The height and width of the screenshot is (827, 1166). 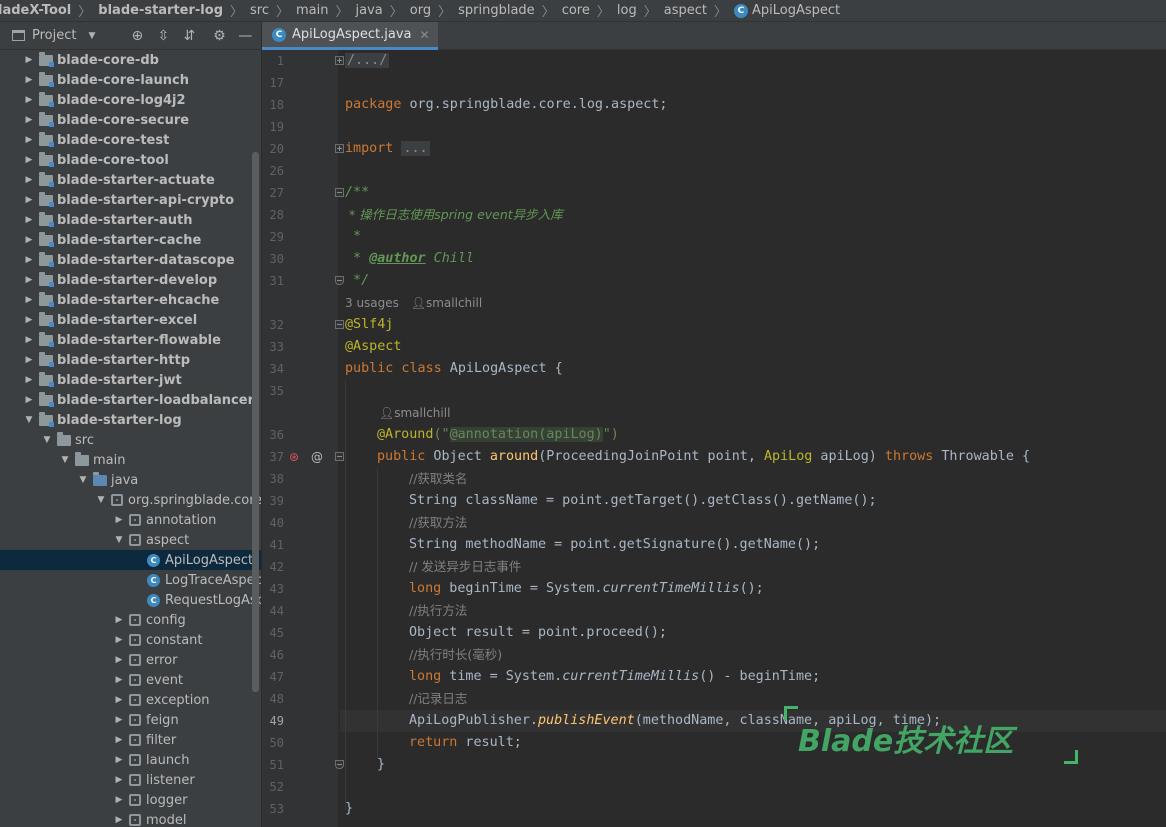 I want to click on folded-block: /.../, so click(x=367, y=60).